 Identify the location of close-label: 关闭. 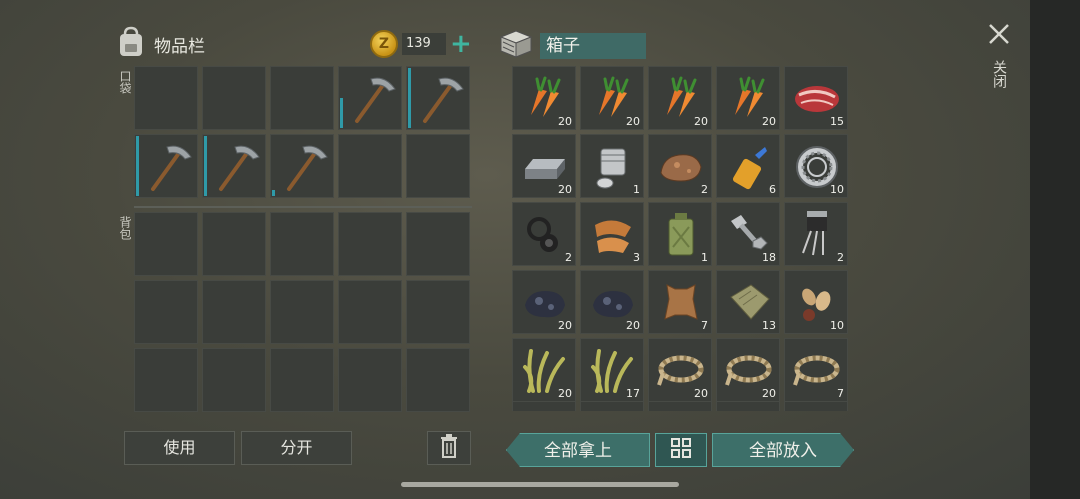
(999, 74).